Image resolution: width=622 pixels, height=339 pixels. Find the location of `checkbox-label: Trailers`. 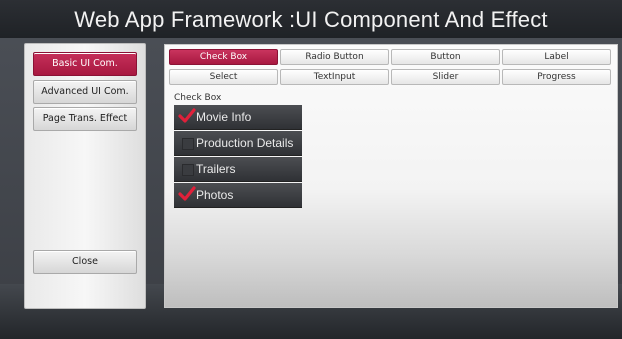

checkbox-label: Trailers is located at coordinates (216, 169).